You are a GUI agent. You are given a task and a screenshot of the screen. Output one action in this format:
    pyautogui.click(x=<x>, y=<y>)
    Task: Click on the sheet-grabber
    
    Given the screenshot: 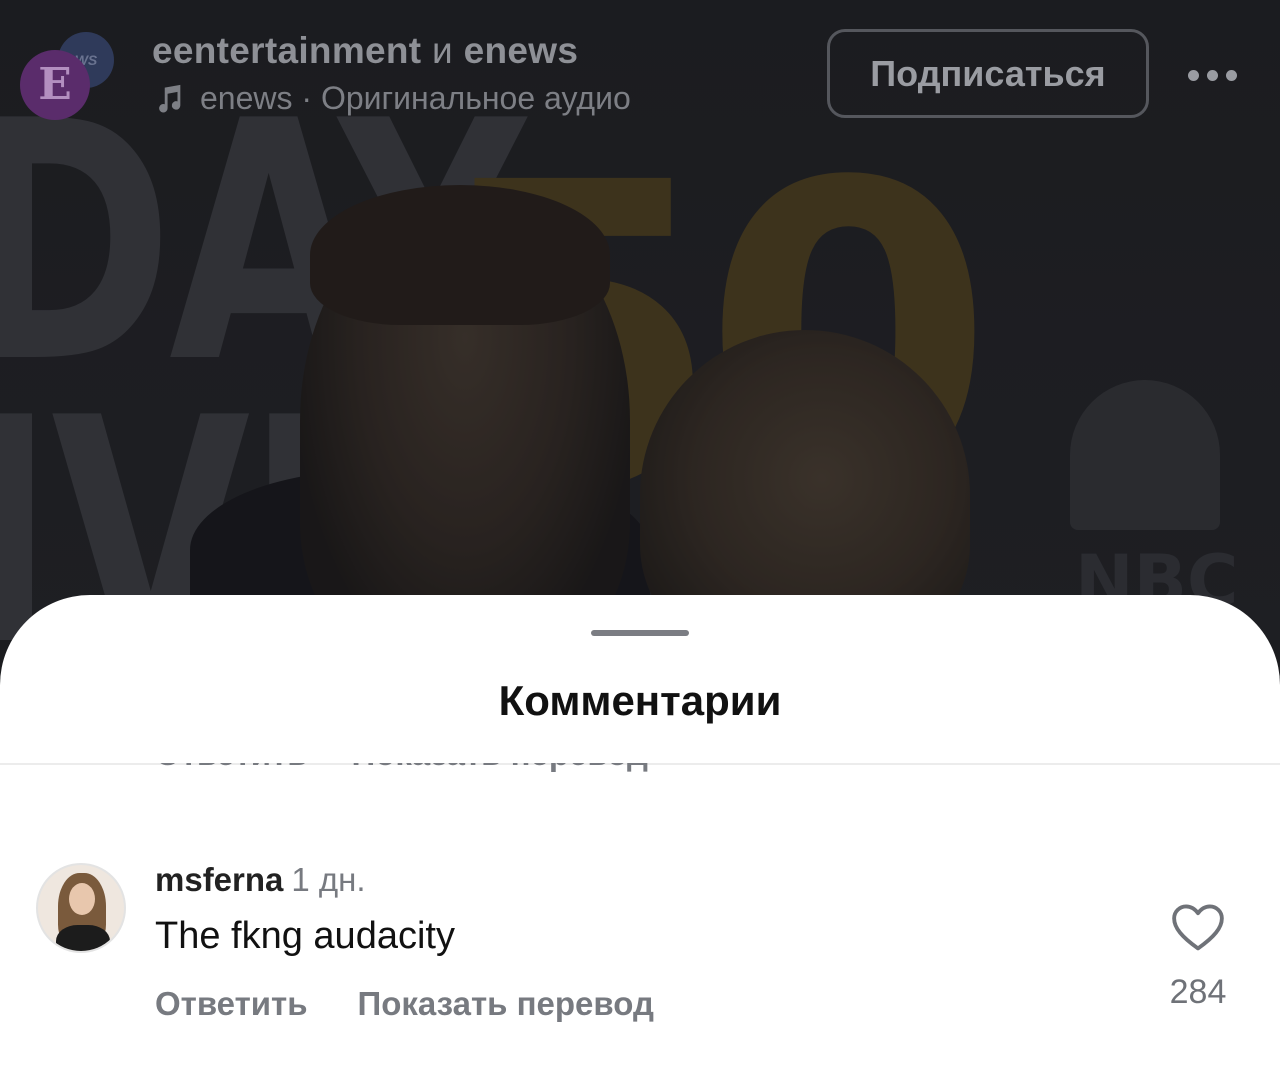 What is the action you would take?
    pyautogui.click(x=640, y=633)
    